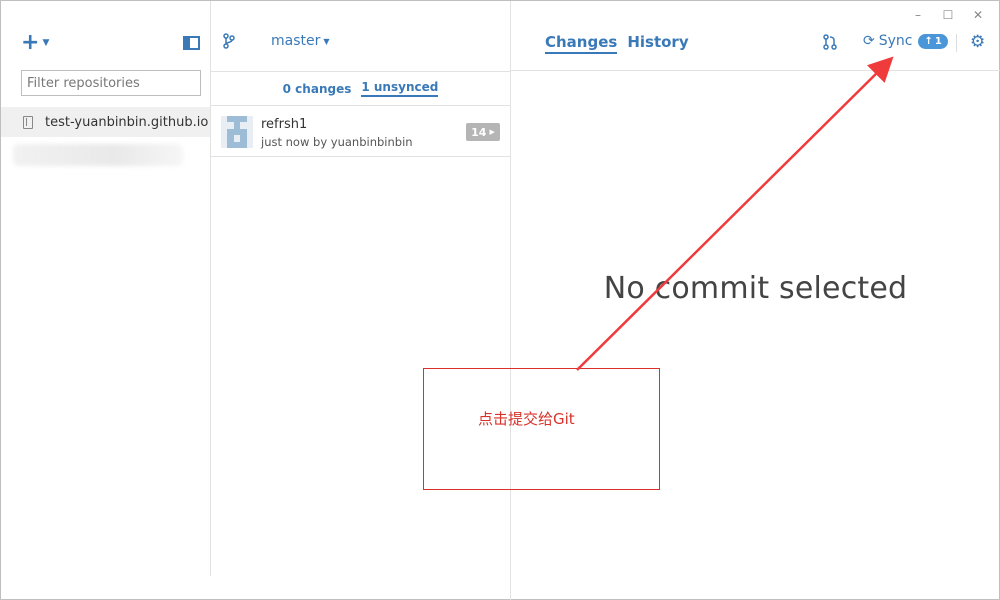  I want to click on header-divider, so click(956, 43).